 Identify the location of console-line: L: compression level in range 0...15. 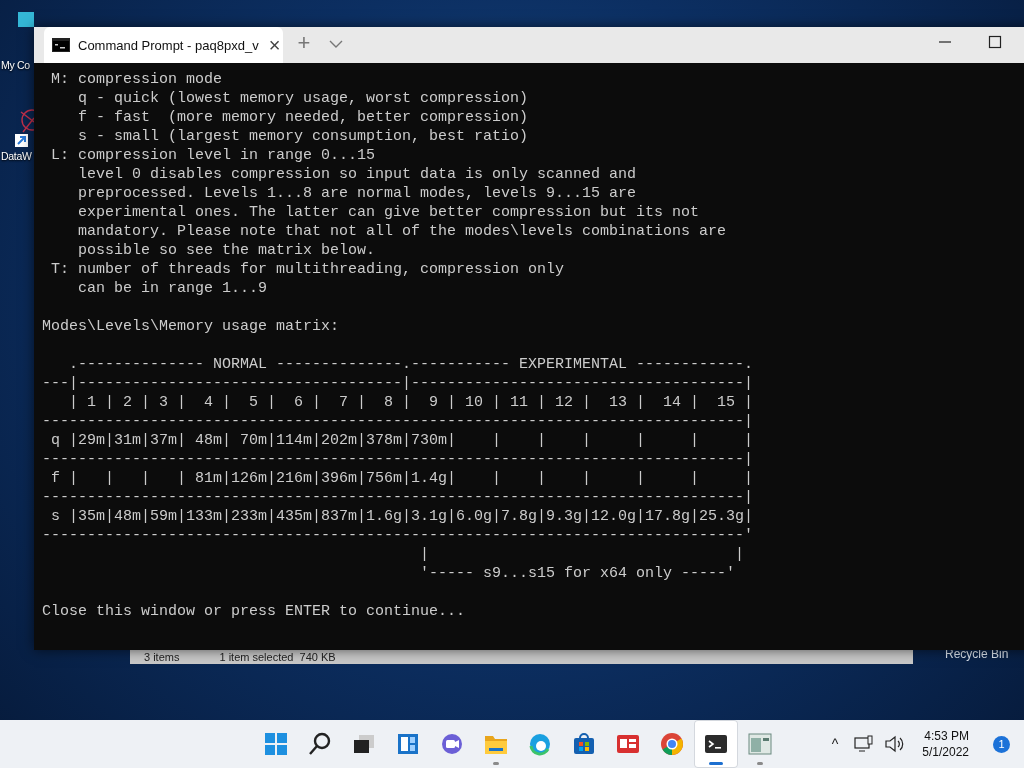
(213, 155).